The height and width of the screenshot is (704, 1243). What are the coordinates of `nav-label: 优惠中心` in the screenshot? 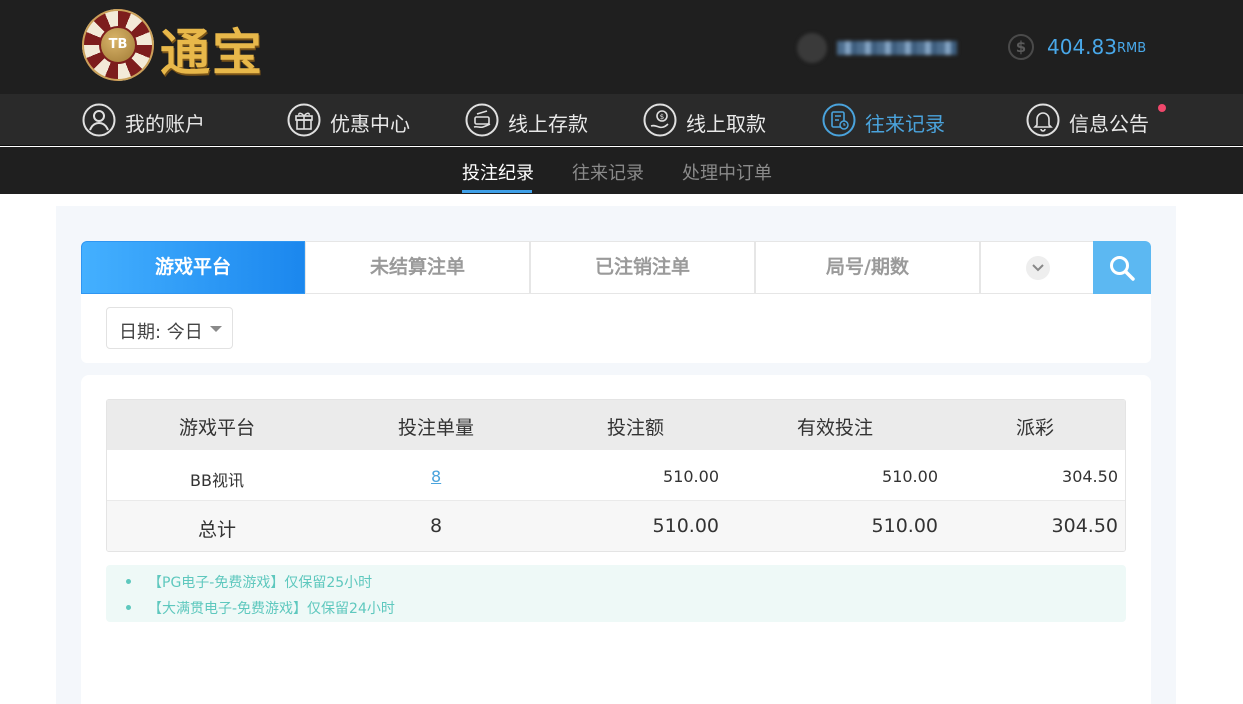 It's located at (370, 124).